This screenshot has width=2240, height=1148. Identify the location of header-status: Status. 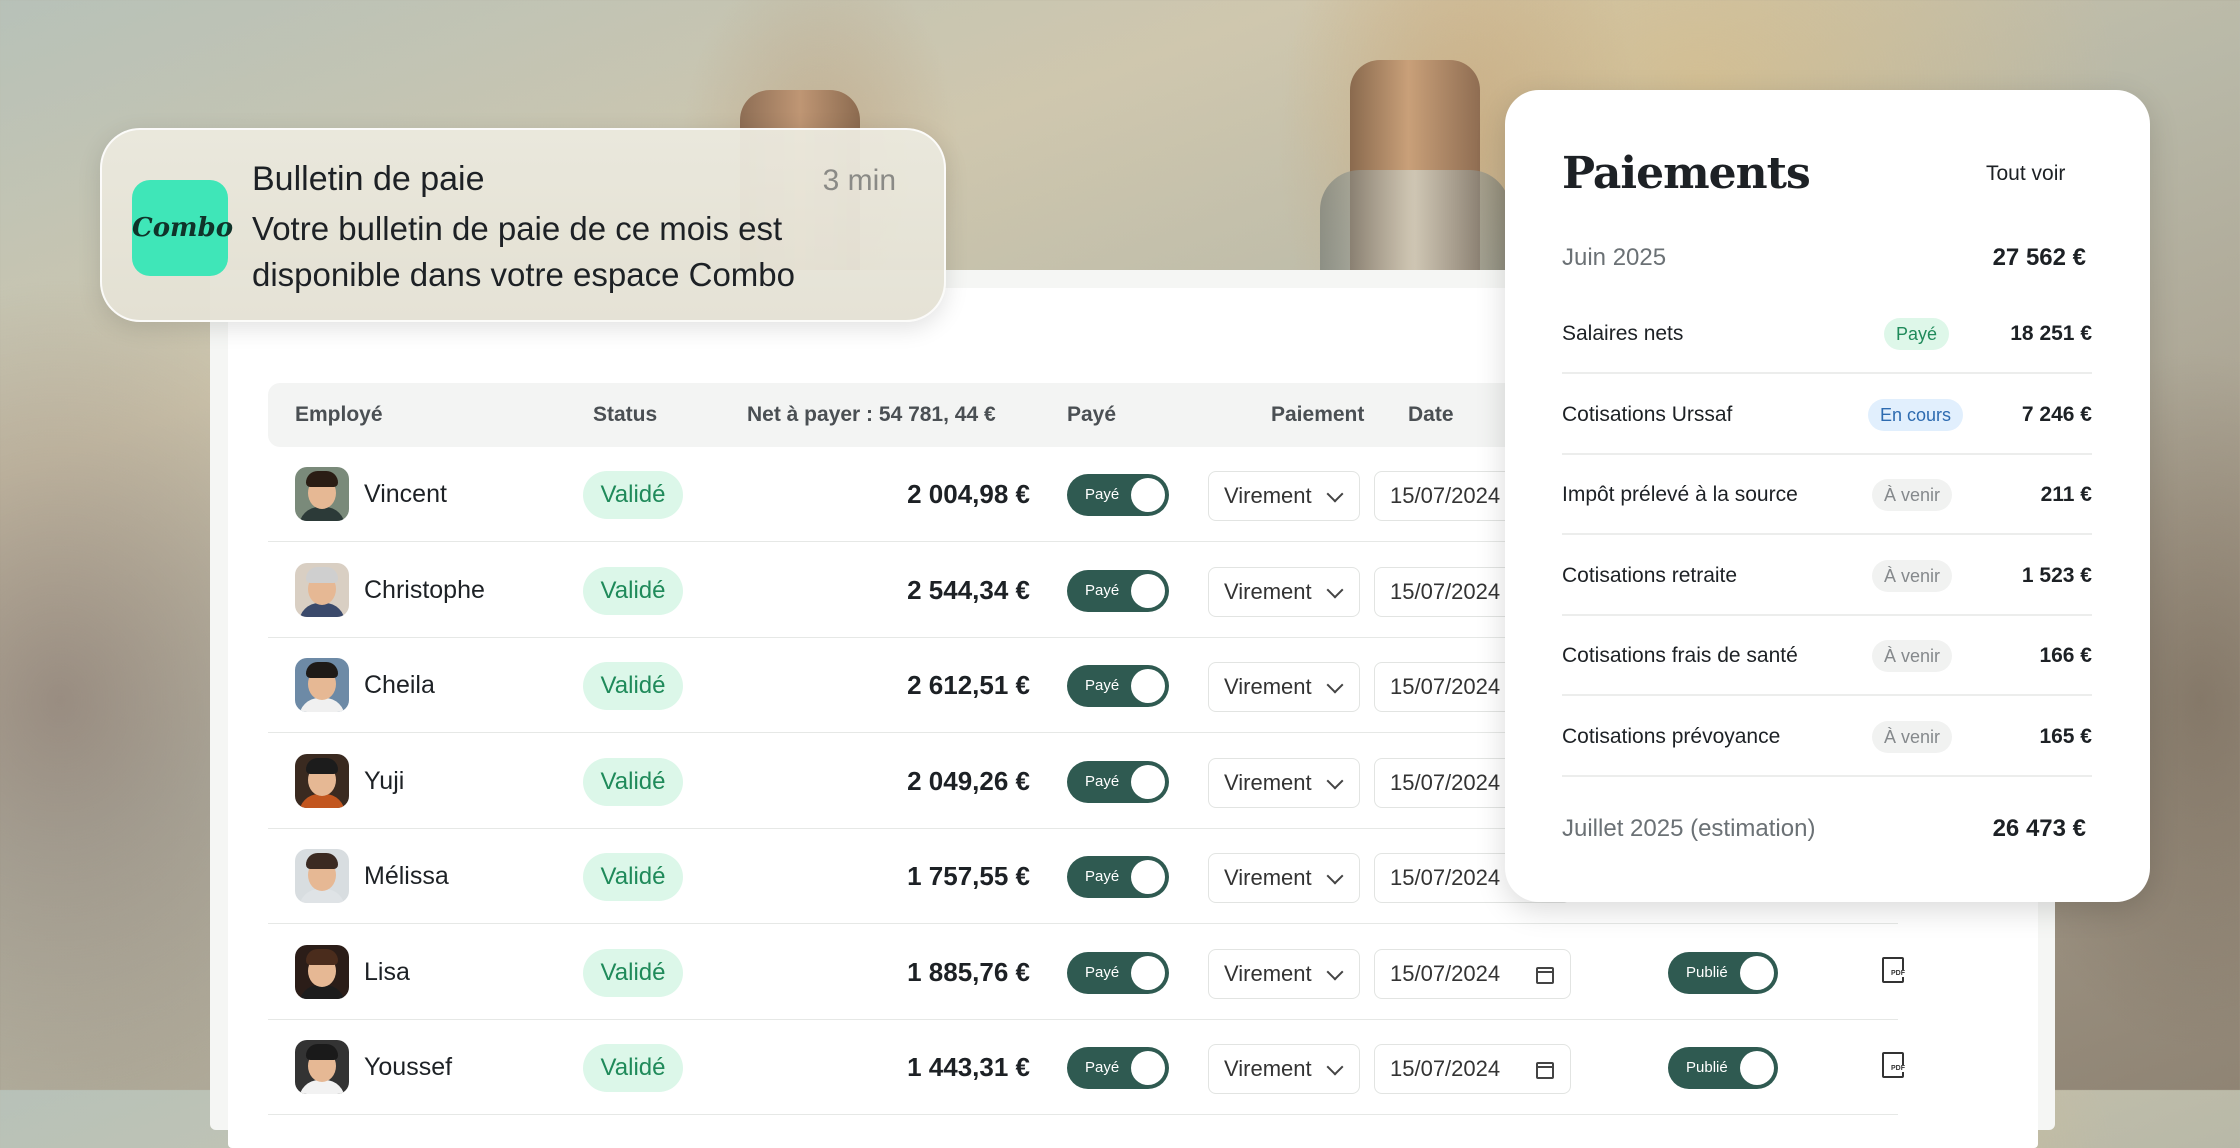
(625, 415).